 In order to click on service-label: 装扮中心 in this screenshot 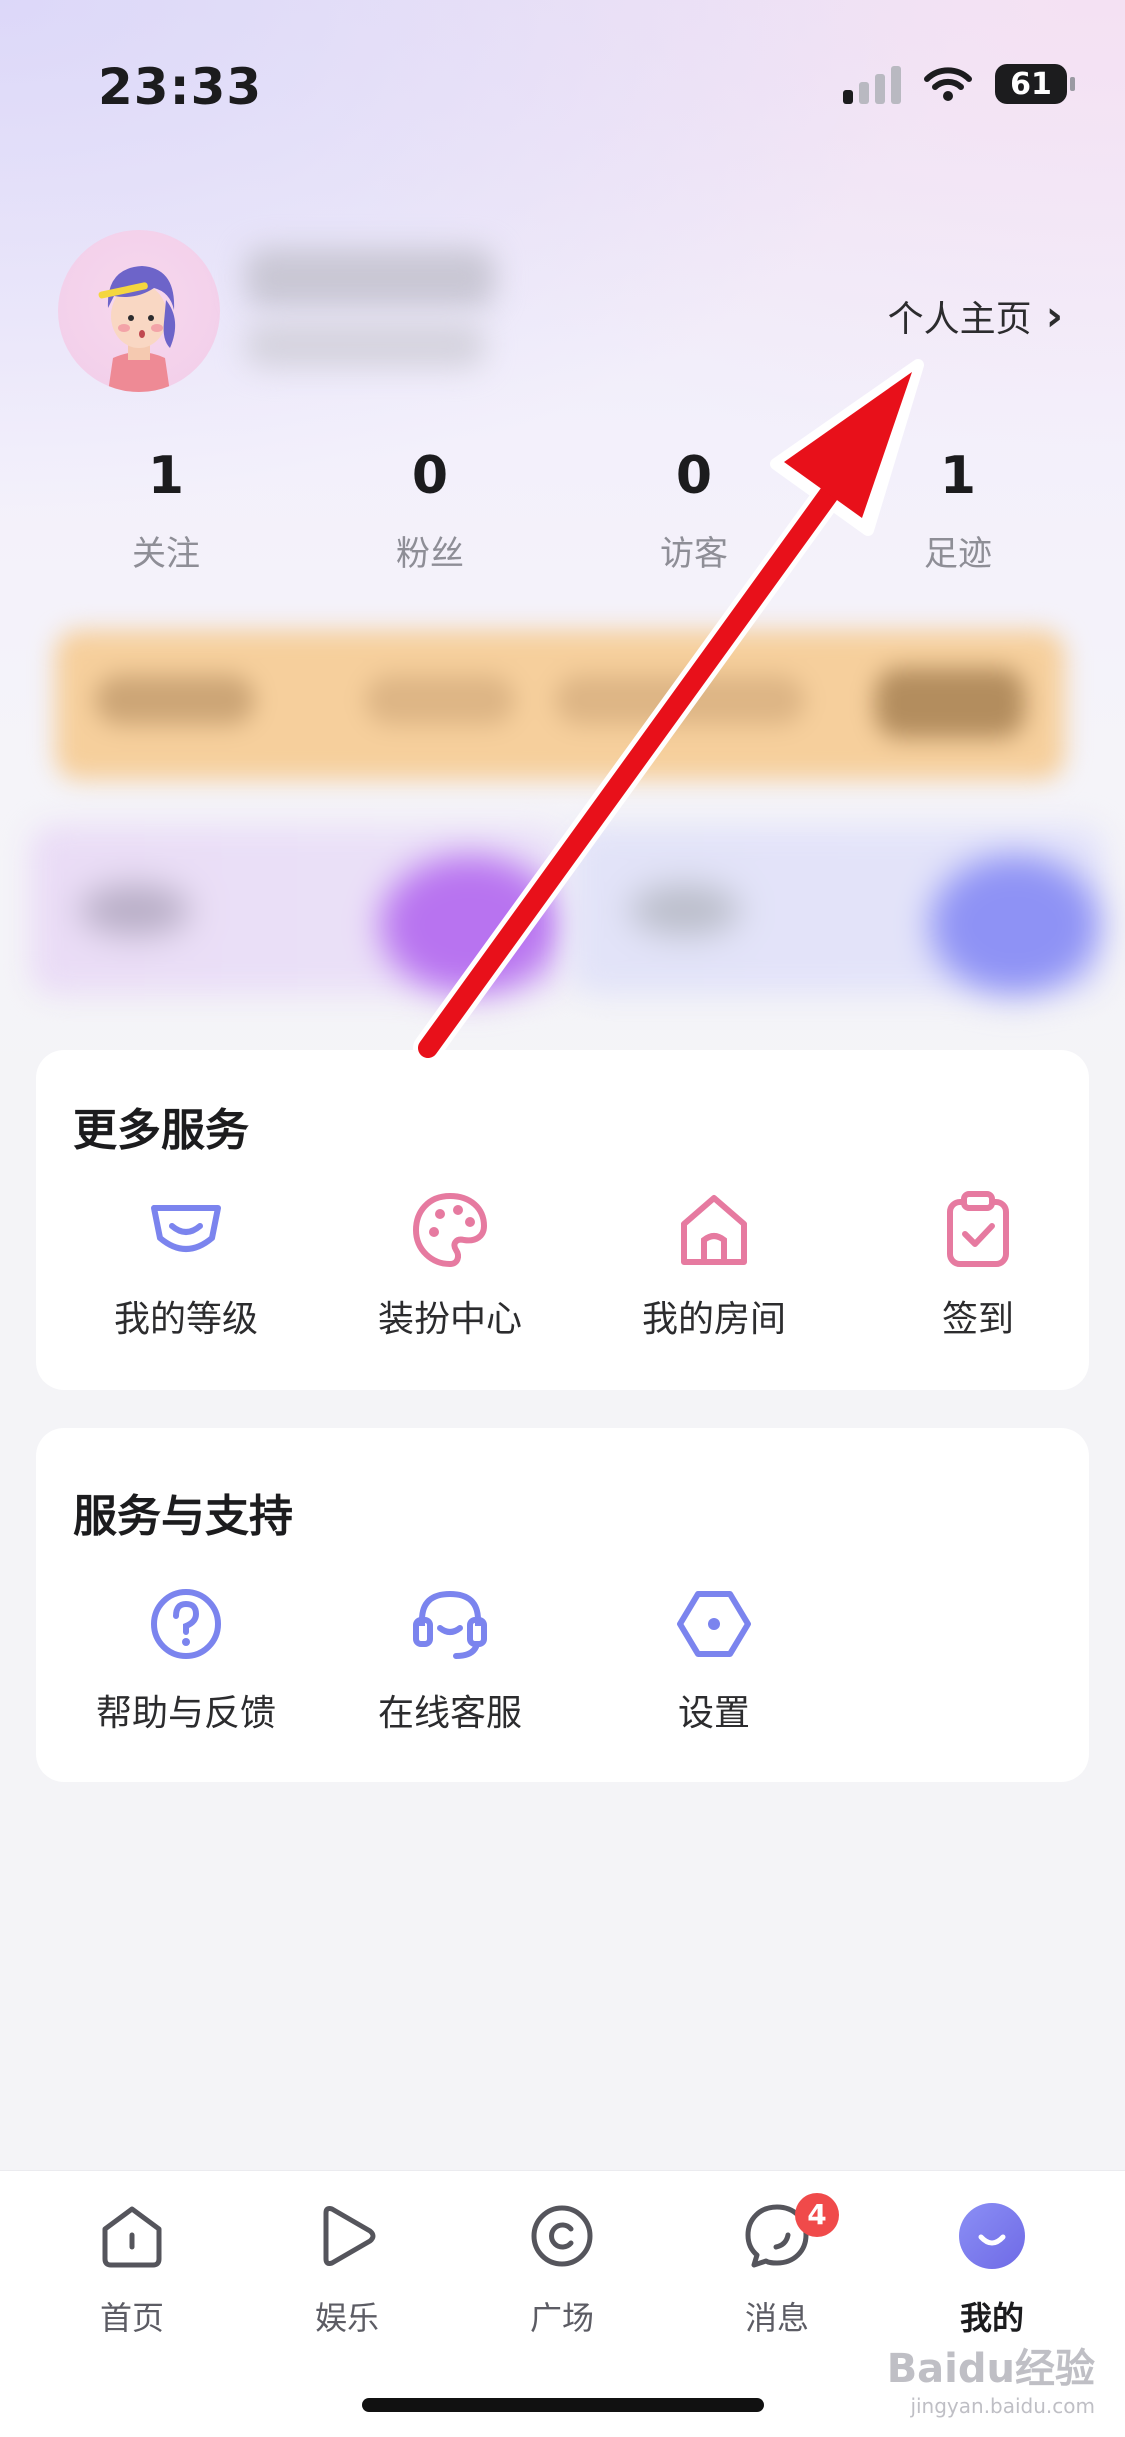, I will do `click(449, 1319)`.